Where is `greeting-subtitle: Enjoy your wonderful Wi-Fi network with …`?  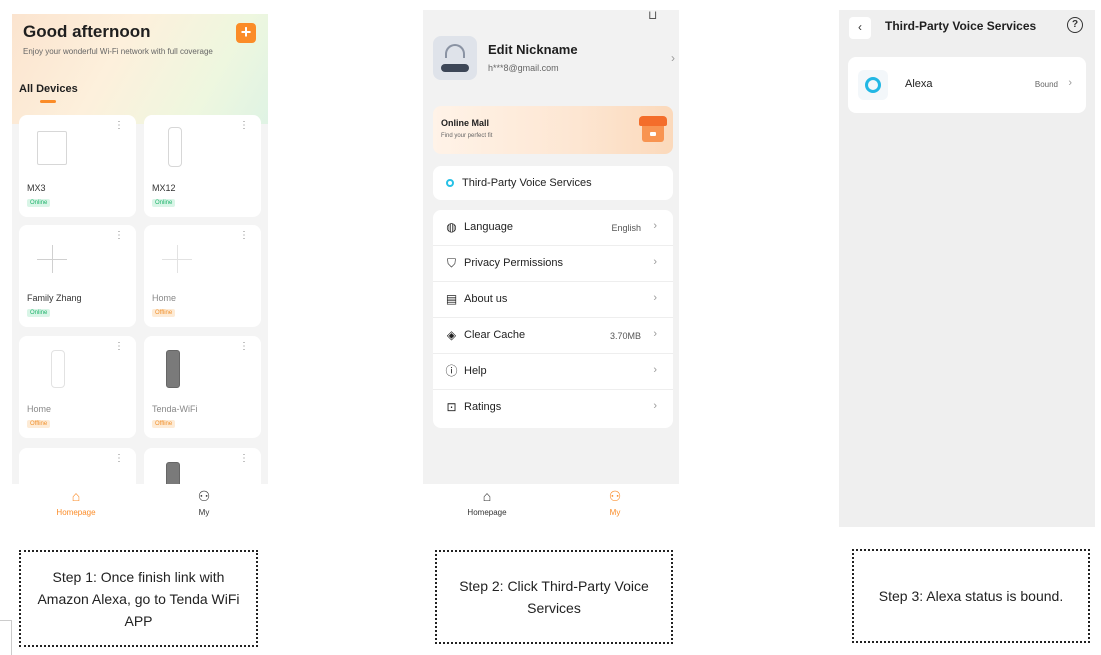 greeting-subtitle: Enjoy your wonderful Wi-Fi network with … is located at coordinates (118, 51).